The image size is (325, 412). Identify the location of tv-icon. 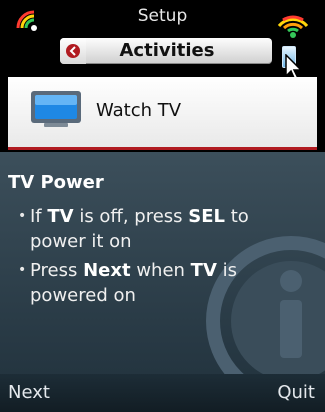
(56, 109).